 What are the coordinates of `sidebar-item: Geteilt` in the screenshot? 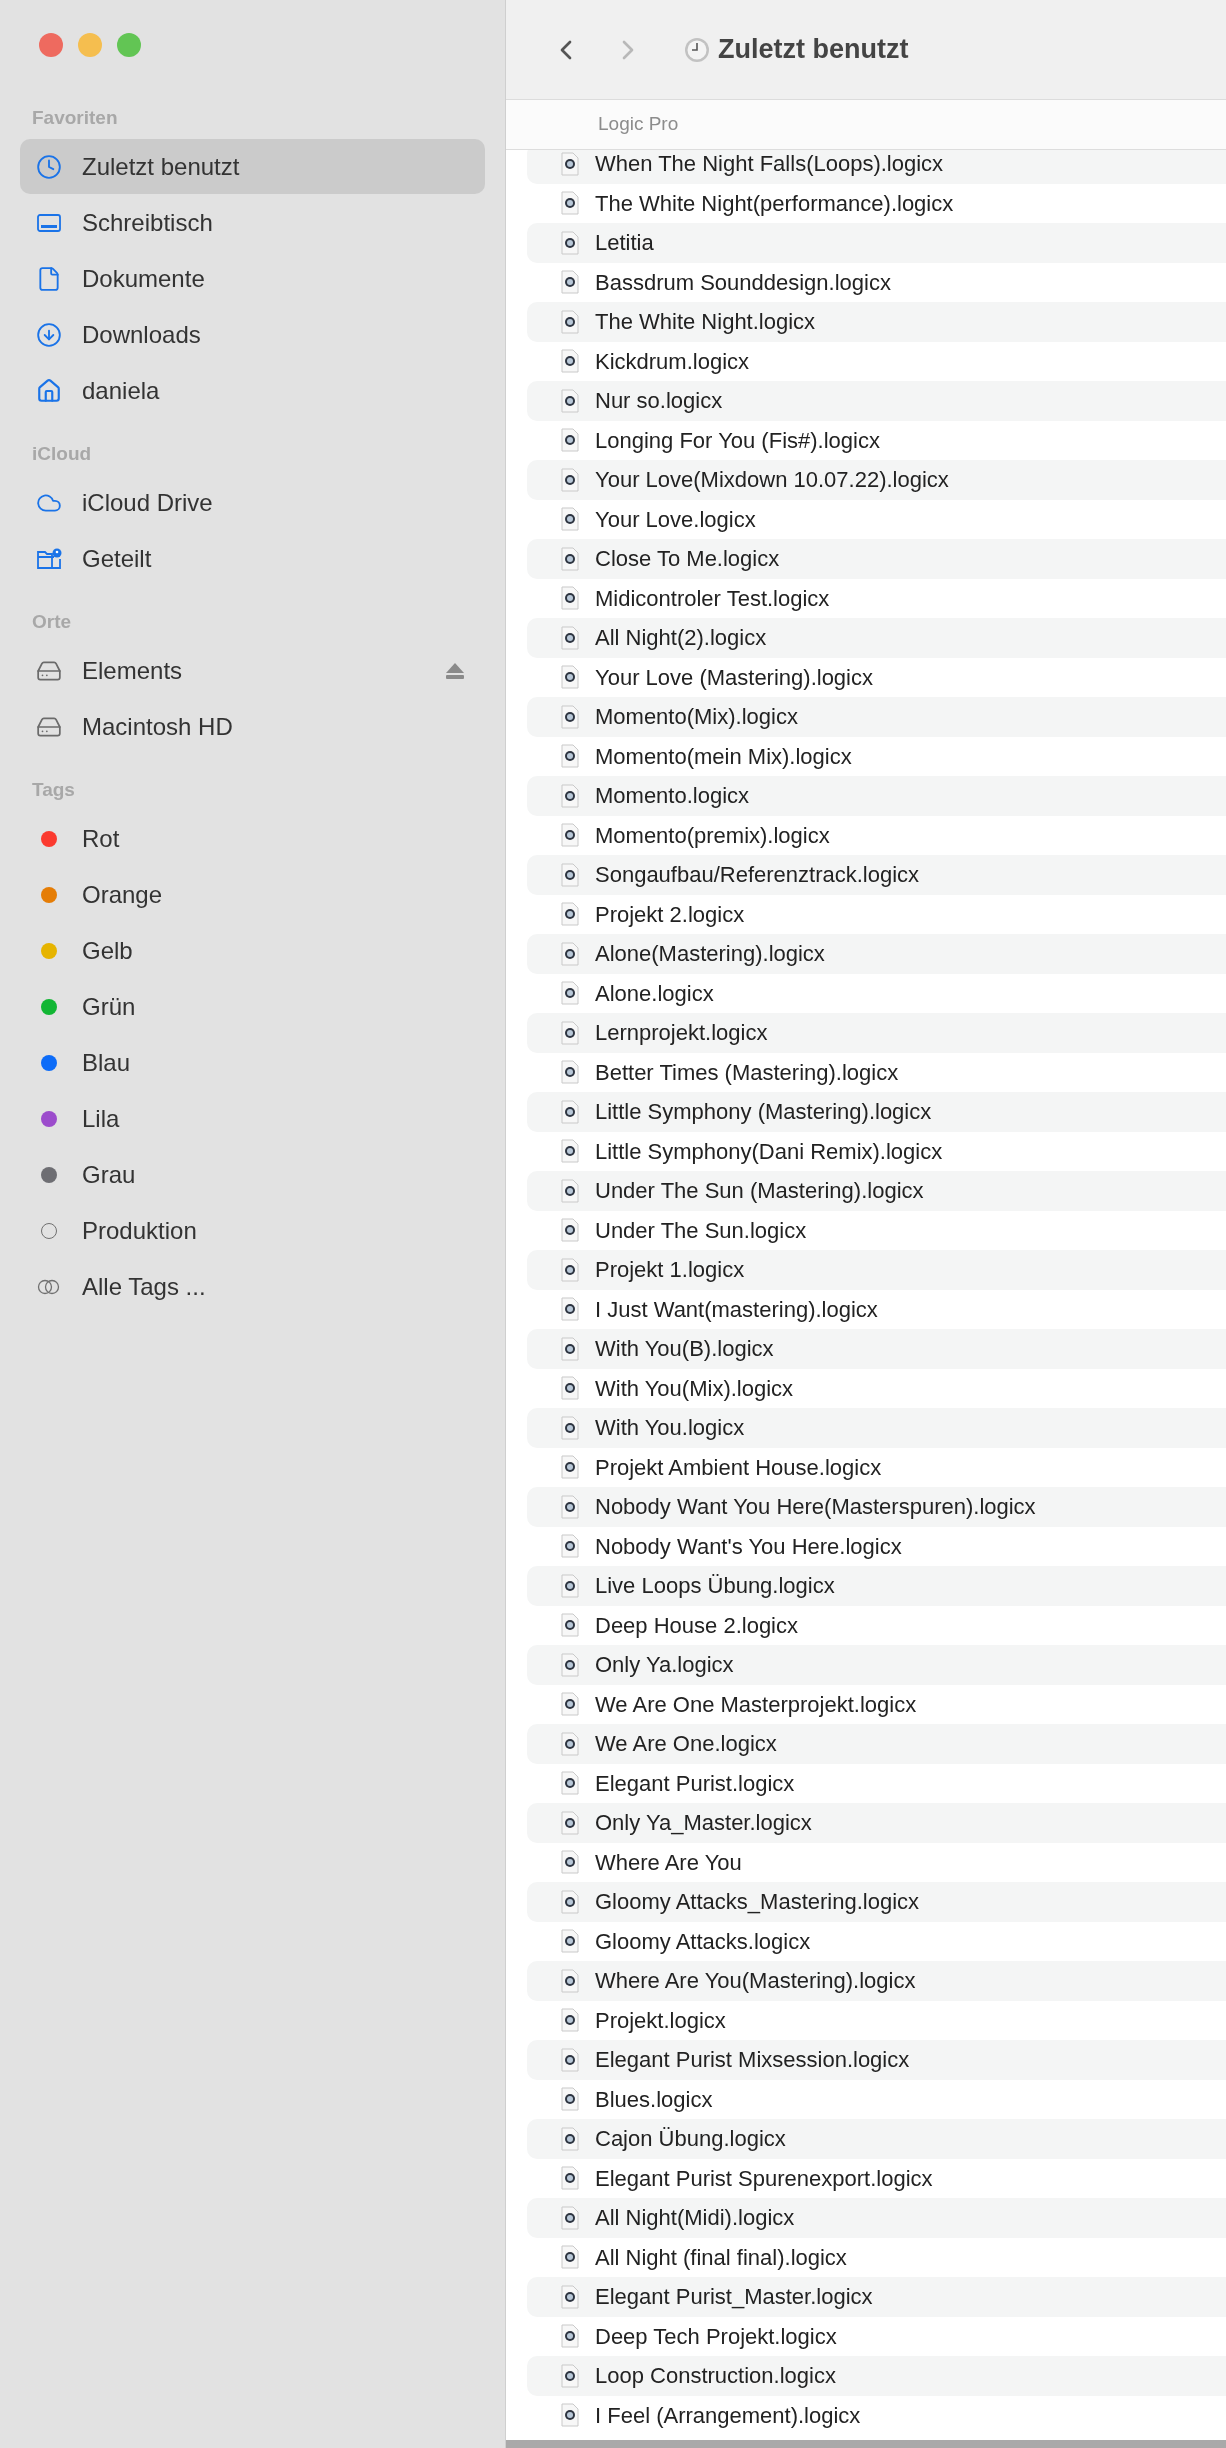 It's located at (252, 558).